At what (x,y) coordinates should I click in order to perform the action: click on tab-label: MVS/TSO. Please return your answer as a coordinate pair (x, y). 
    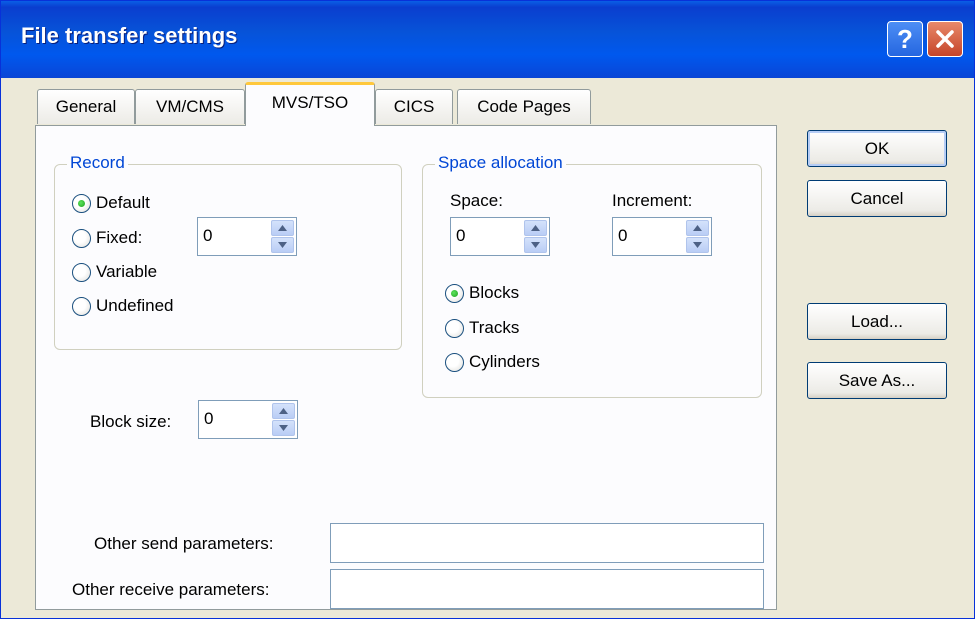
    Looking at the image, I should click on (310, 102).